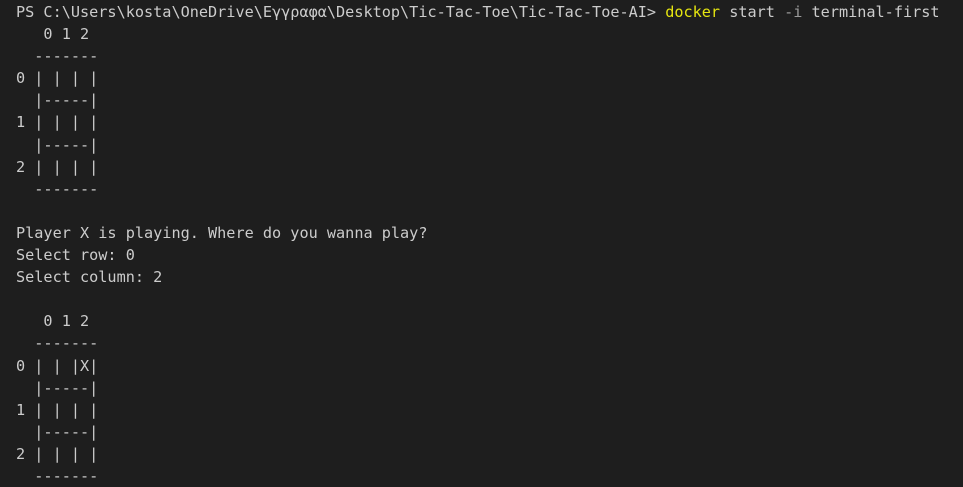 This screenshot has width=963, height=487. Describe the element at coordinates (57, 78) in the screenshot. I see `board-row-0: 0 | | | |` at that location.